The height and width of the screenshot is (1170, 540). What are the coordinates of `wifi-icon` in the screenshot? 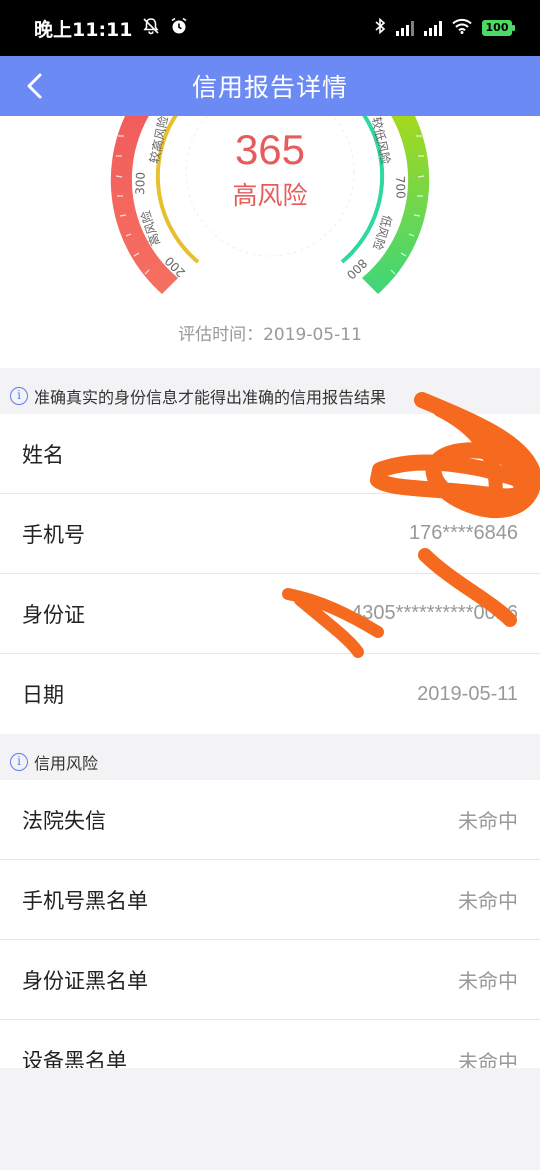 It's located at (462, 28).